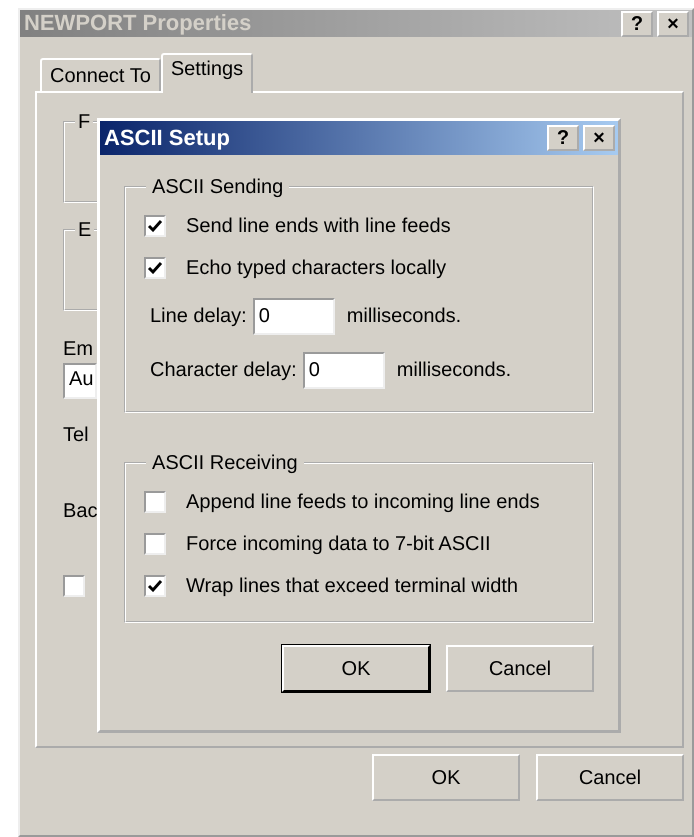  What do you see at coordinates (167, 138) in the screenshot?
I see `dialog-title: ASCII Setup` at bounding box center [167, 138].